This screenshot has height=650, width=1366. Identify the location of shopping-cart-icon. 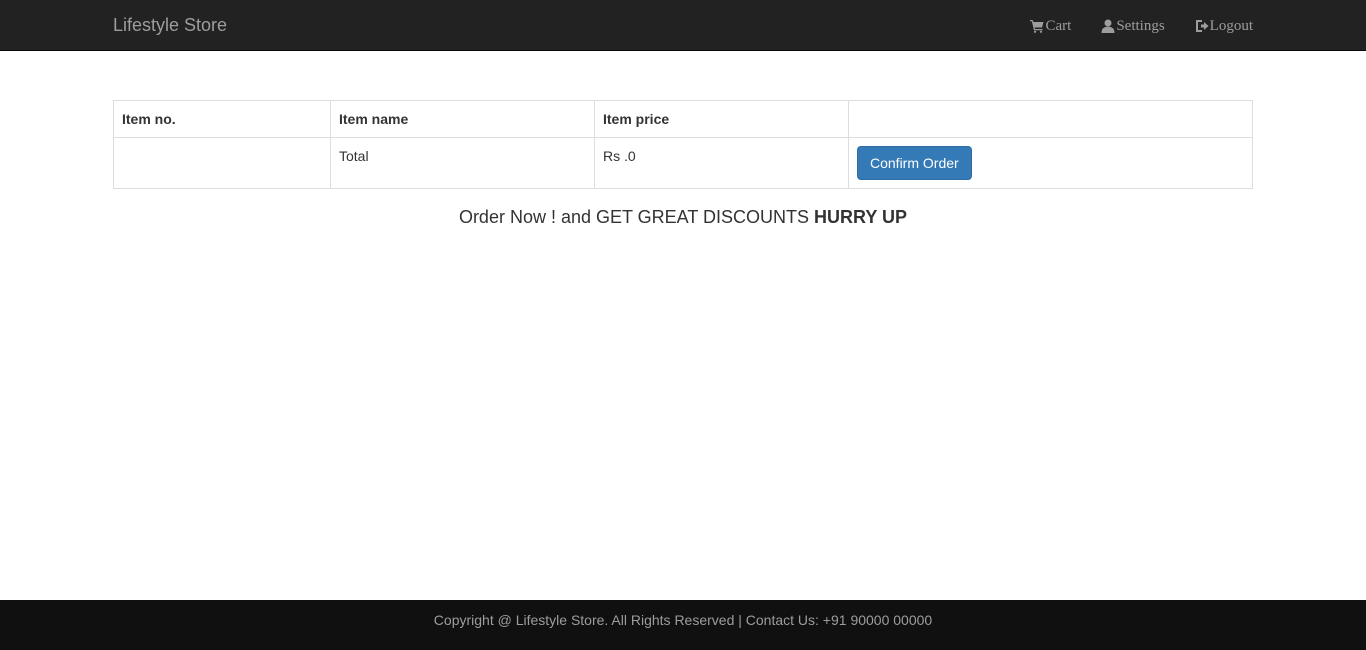
(1037, 26).